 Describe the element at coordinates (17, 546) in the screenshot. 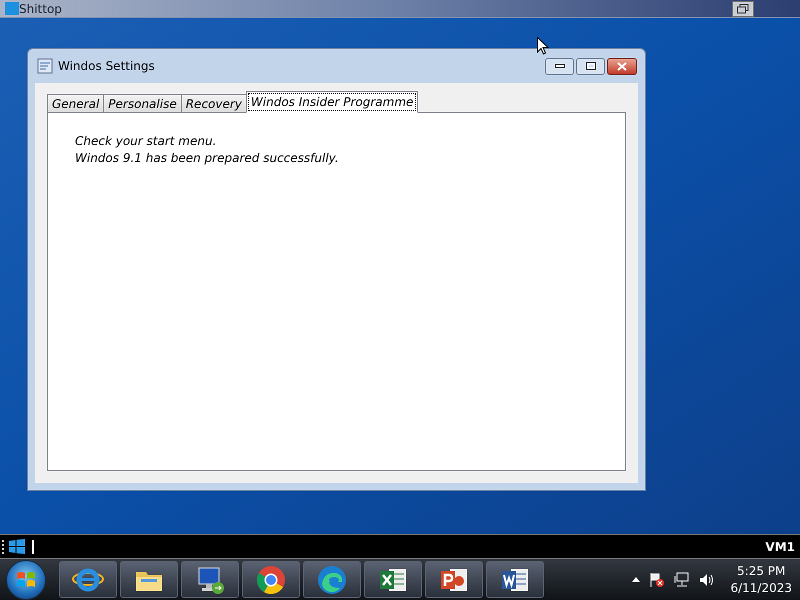

I see `windows-logo-icon` at that location.